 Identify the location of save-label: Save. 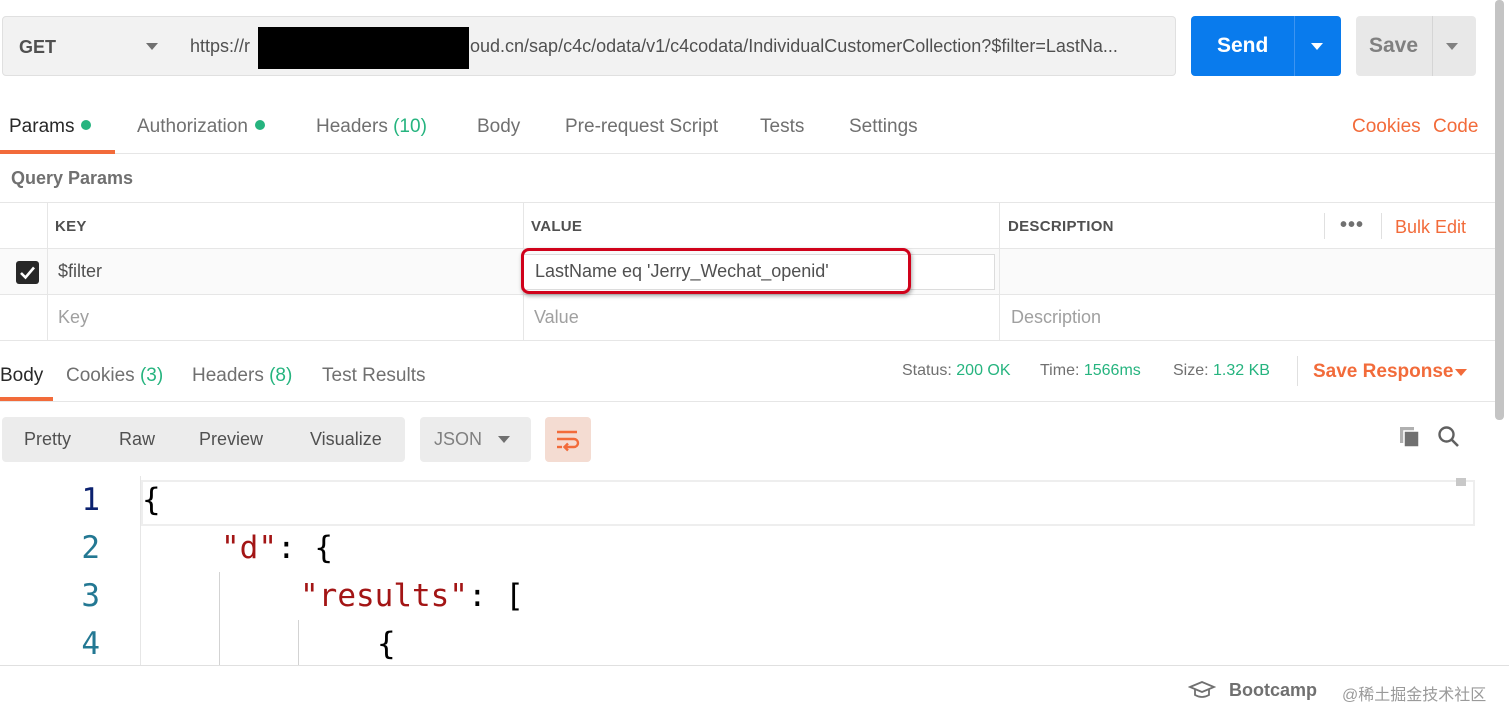
(1394, 45).